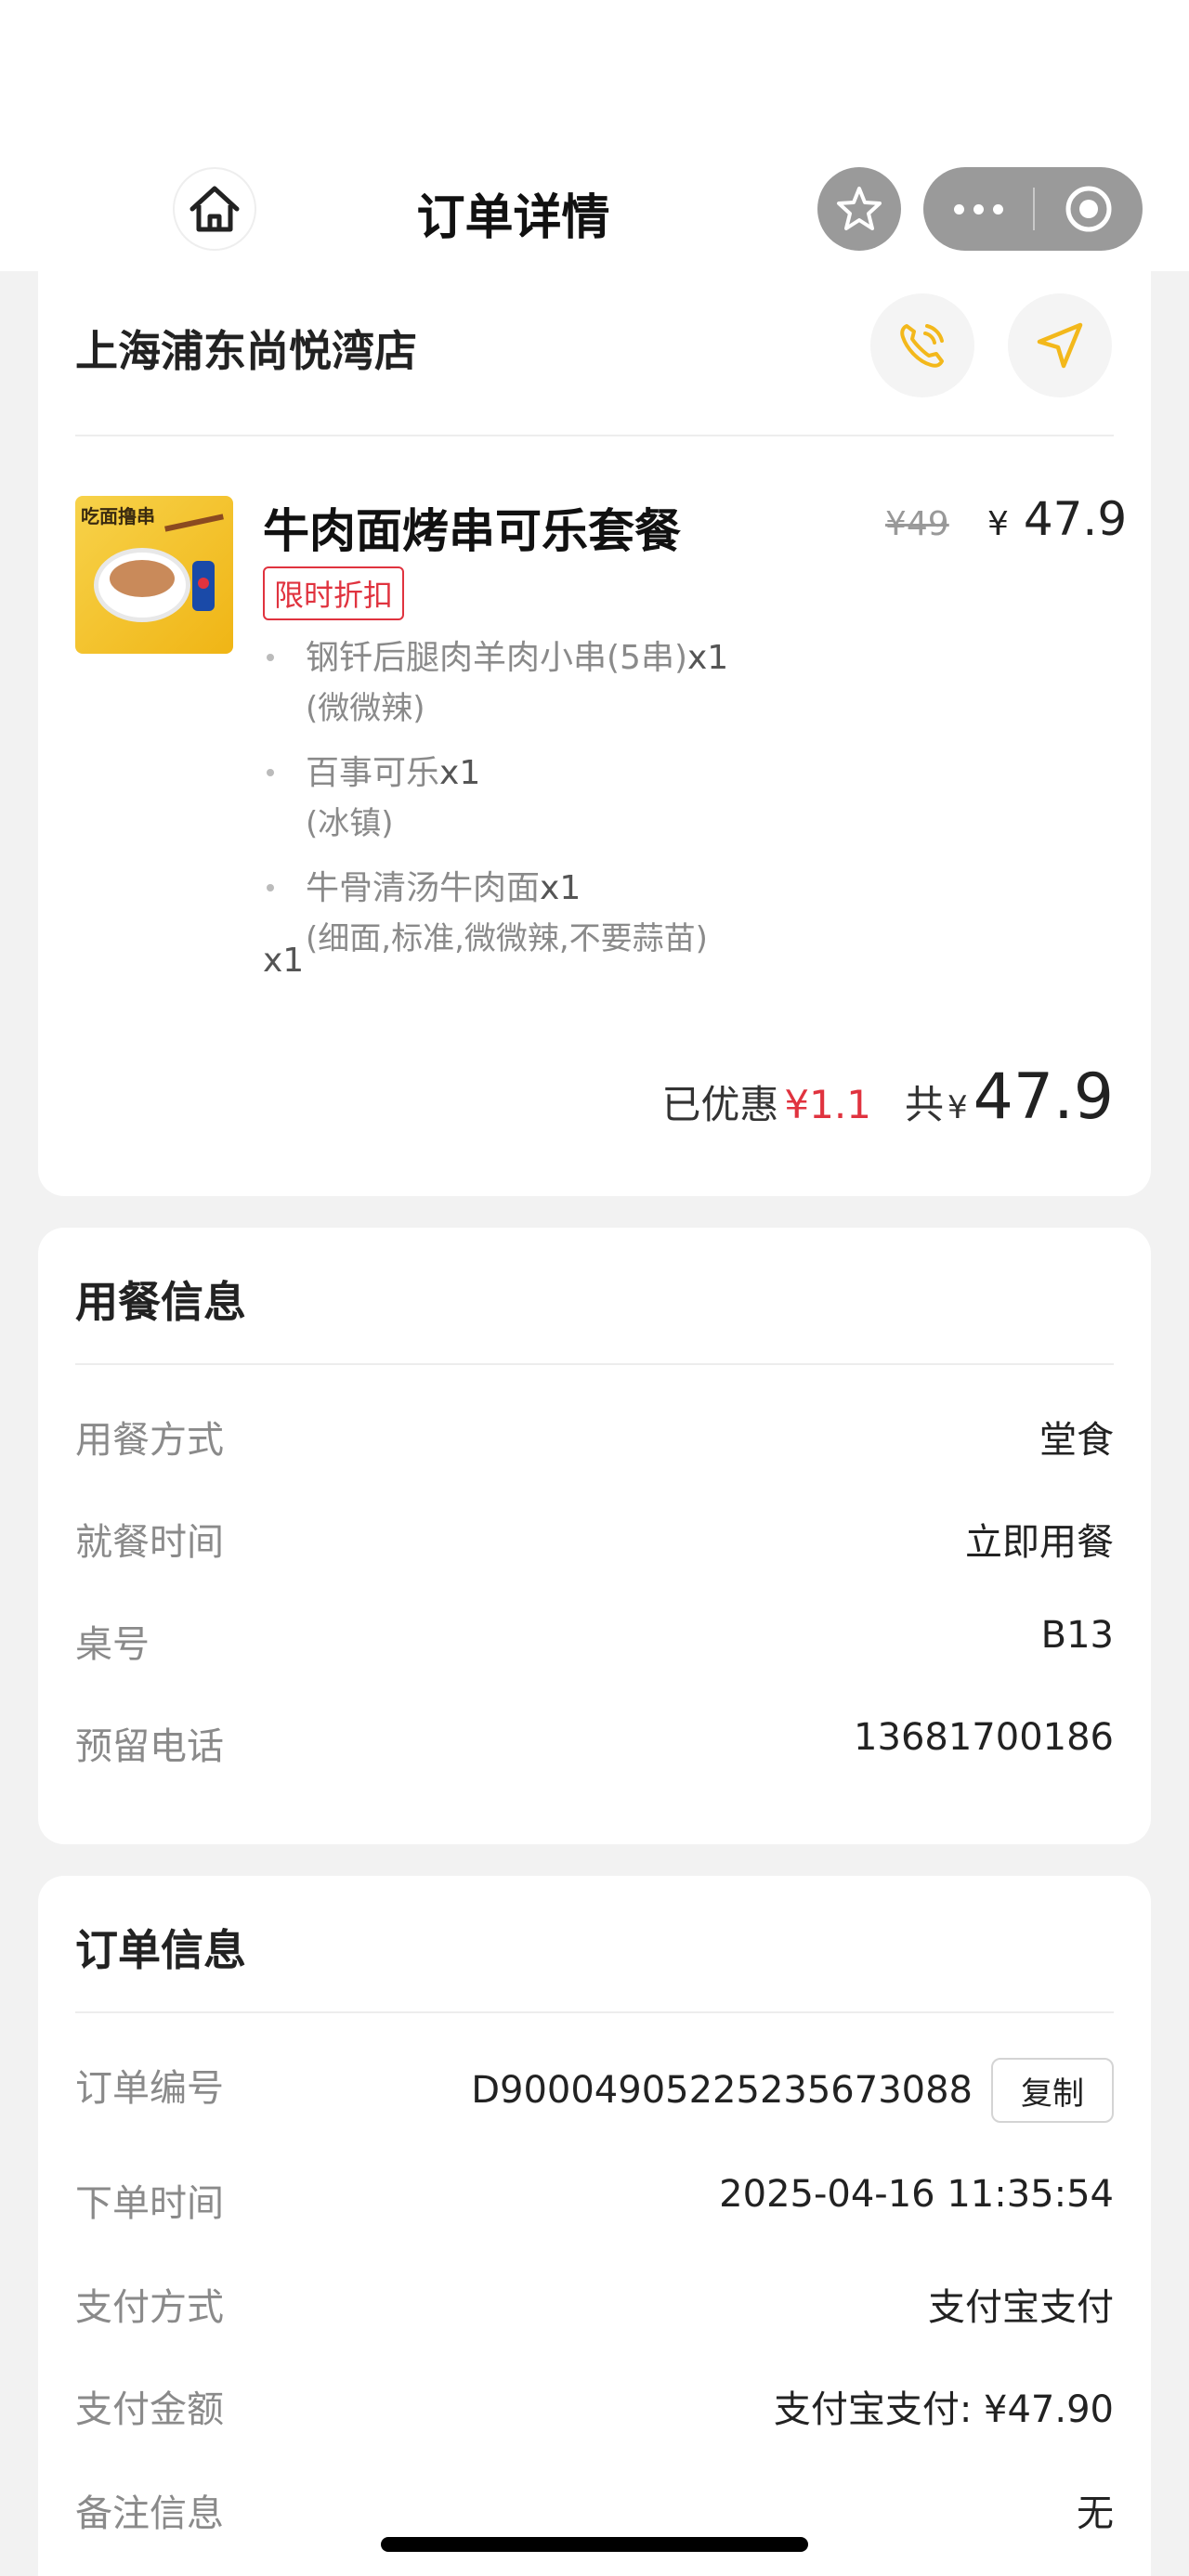 This screenshot has height=2576, width=1189. What do you see at coordinates (594, 1642) in the screenshot?
I see `dining-info-row: 桌号 B13` at bounding box center [594, 1642].